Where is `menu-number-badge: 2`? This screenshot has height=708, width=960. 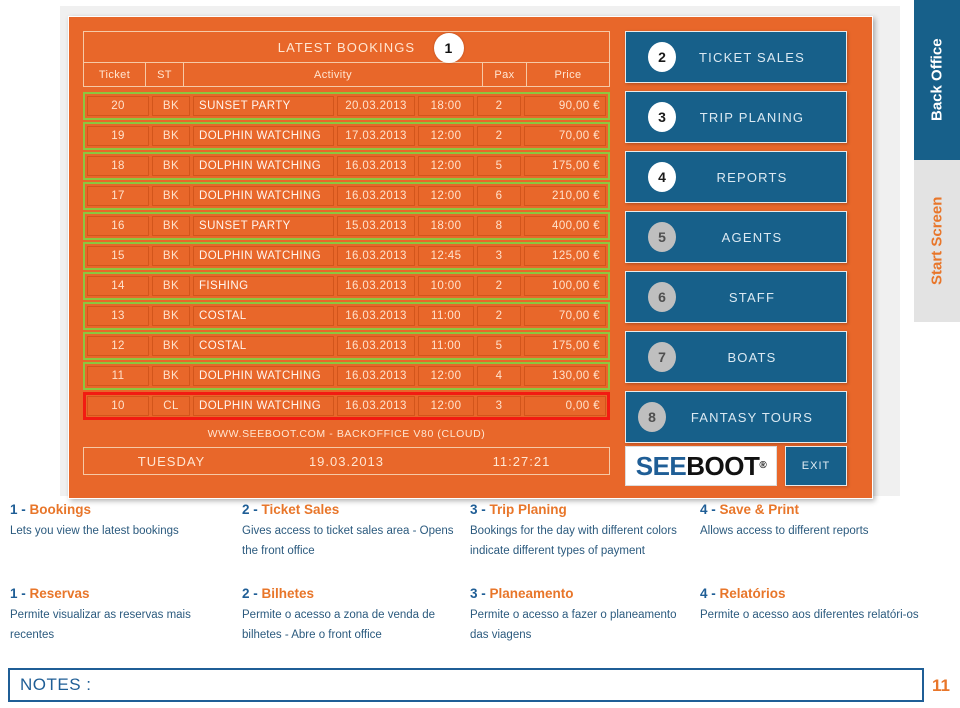 menu-number-badge: 2 is located at coordinates (662, 57).